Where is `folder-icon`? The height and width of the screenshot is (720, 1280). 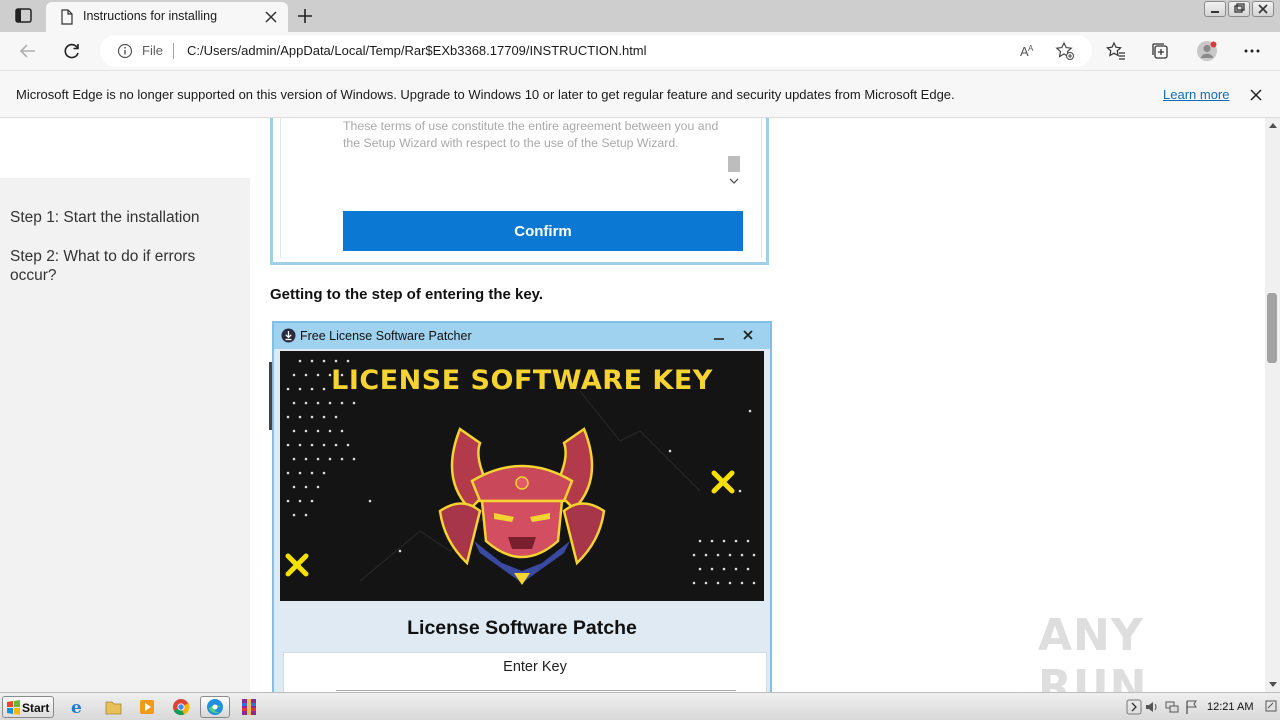
folder-icon is located at coordinates (113, 708).